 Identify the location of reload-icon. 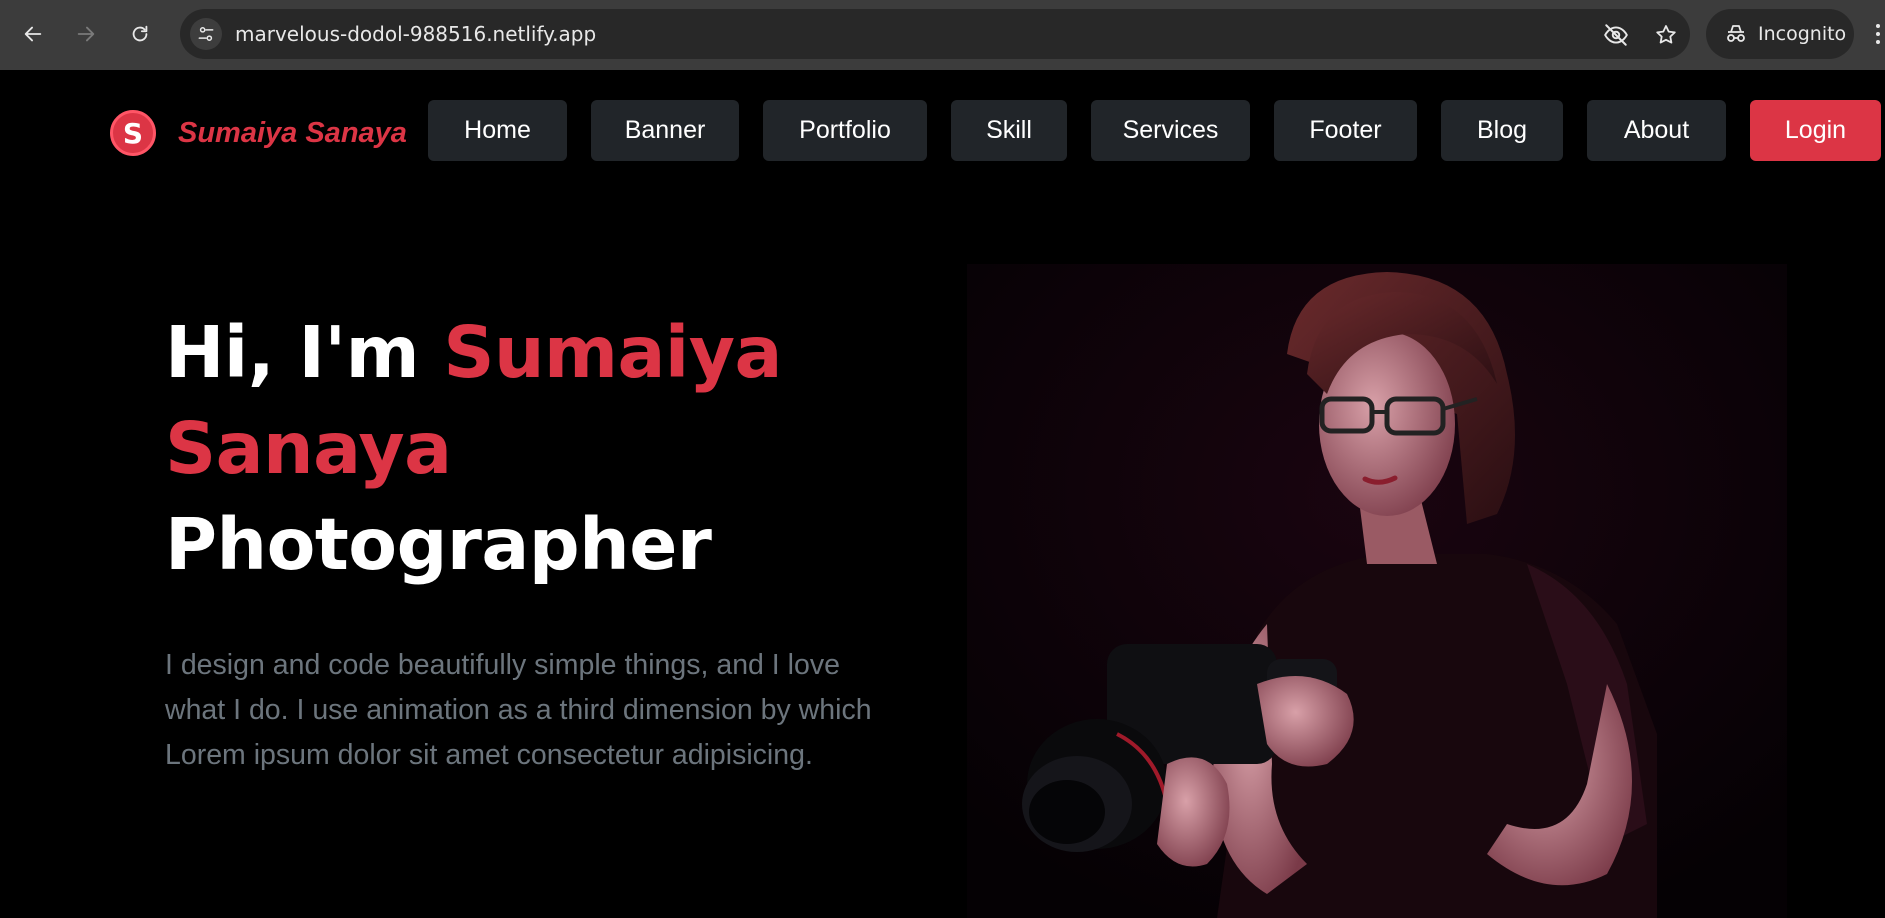
(140, 33).